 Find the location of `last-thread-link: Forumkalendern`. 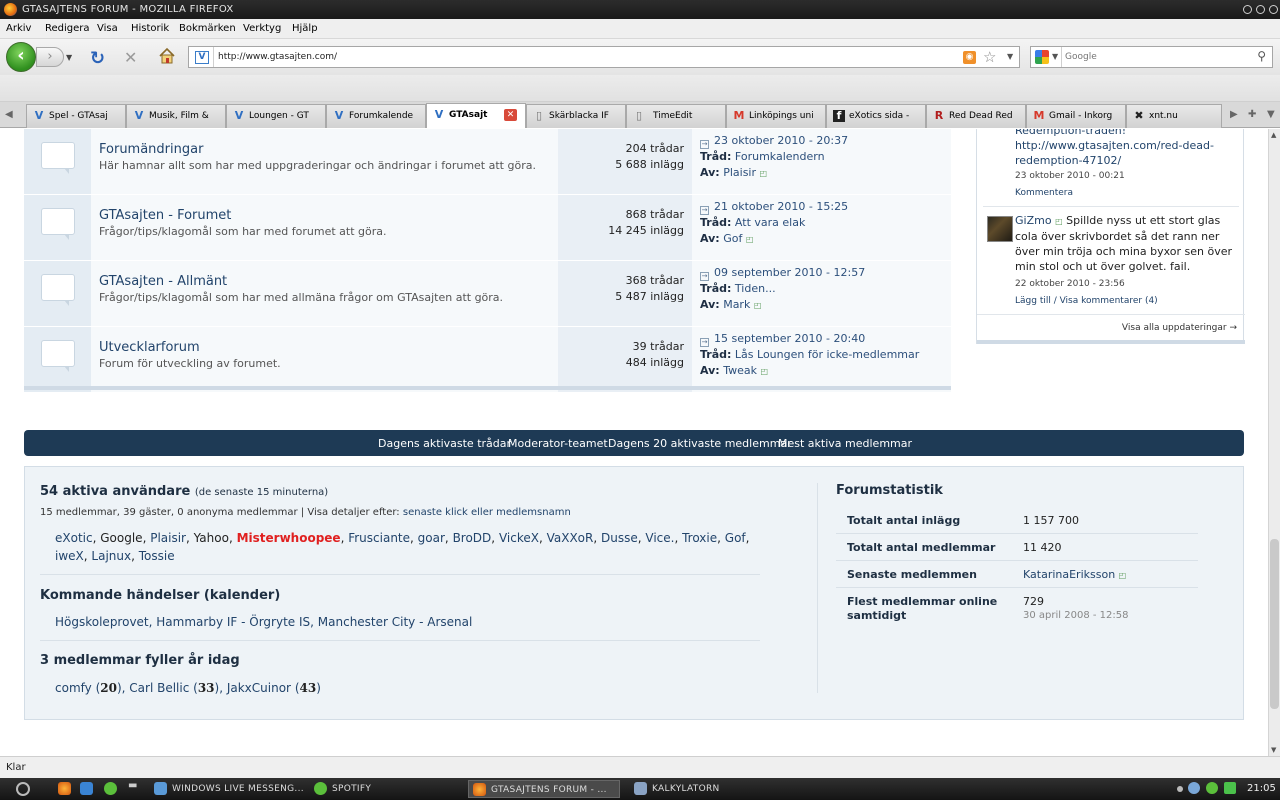

last-thread-link: Forumkalendern is located at coordinates (780, 156).